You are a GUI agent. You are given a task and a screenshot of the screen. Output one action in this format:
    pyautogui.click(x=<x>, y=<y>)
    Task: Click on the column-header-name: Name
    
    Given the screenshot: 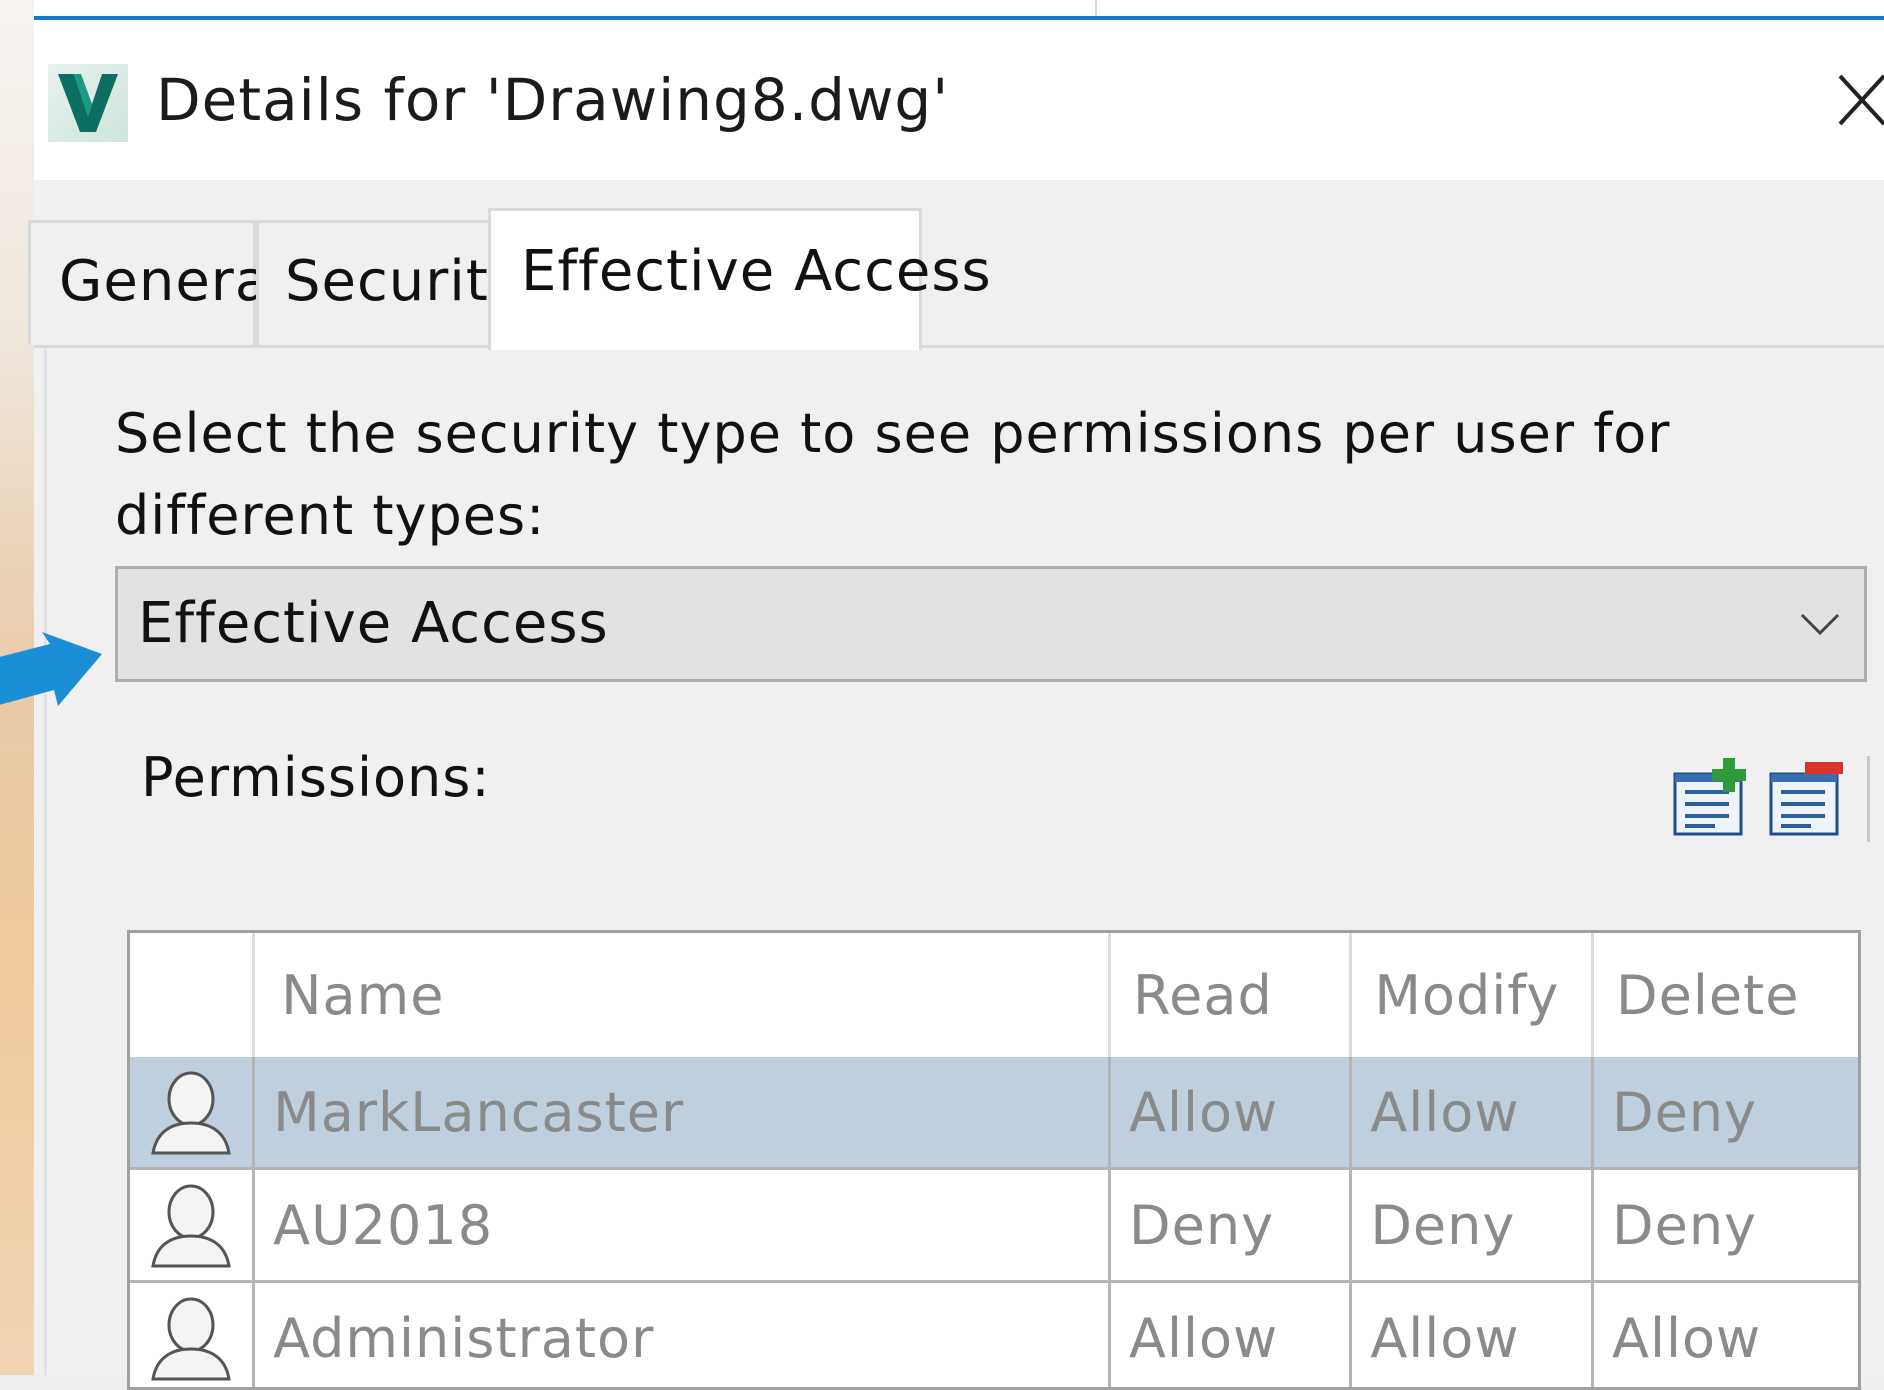 What is the action you would take?
    pyautogui.click(x=682, y=995)
    